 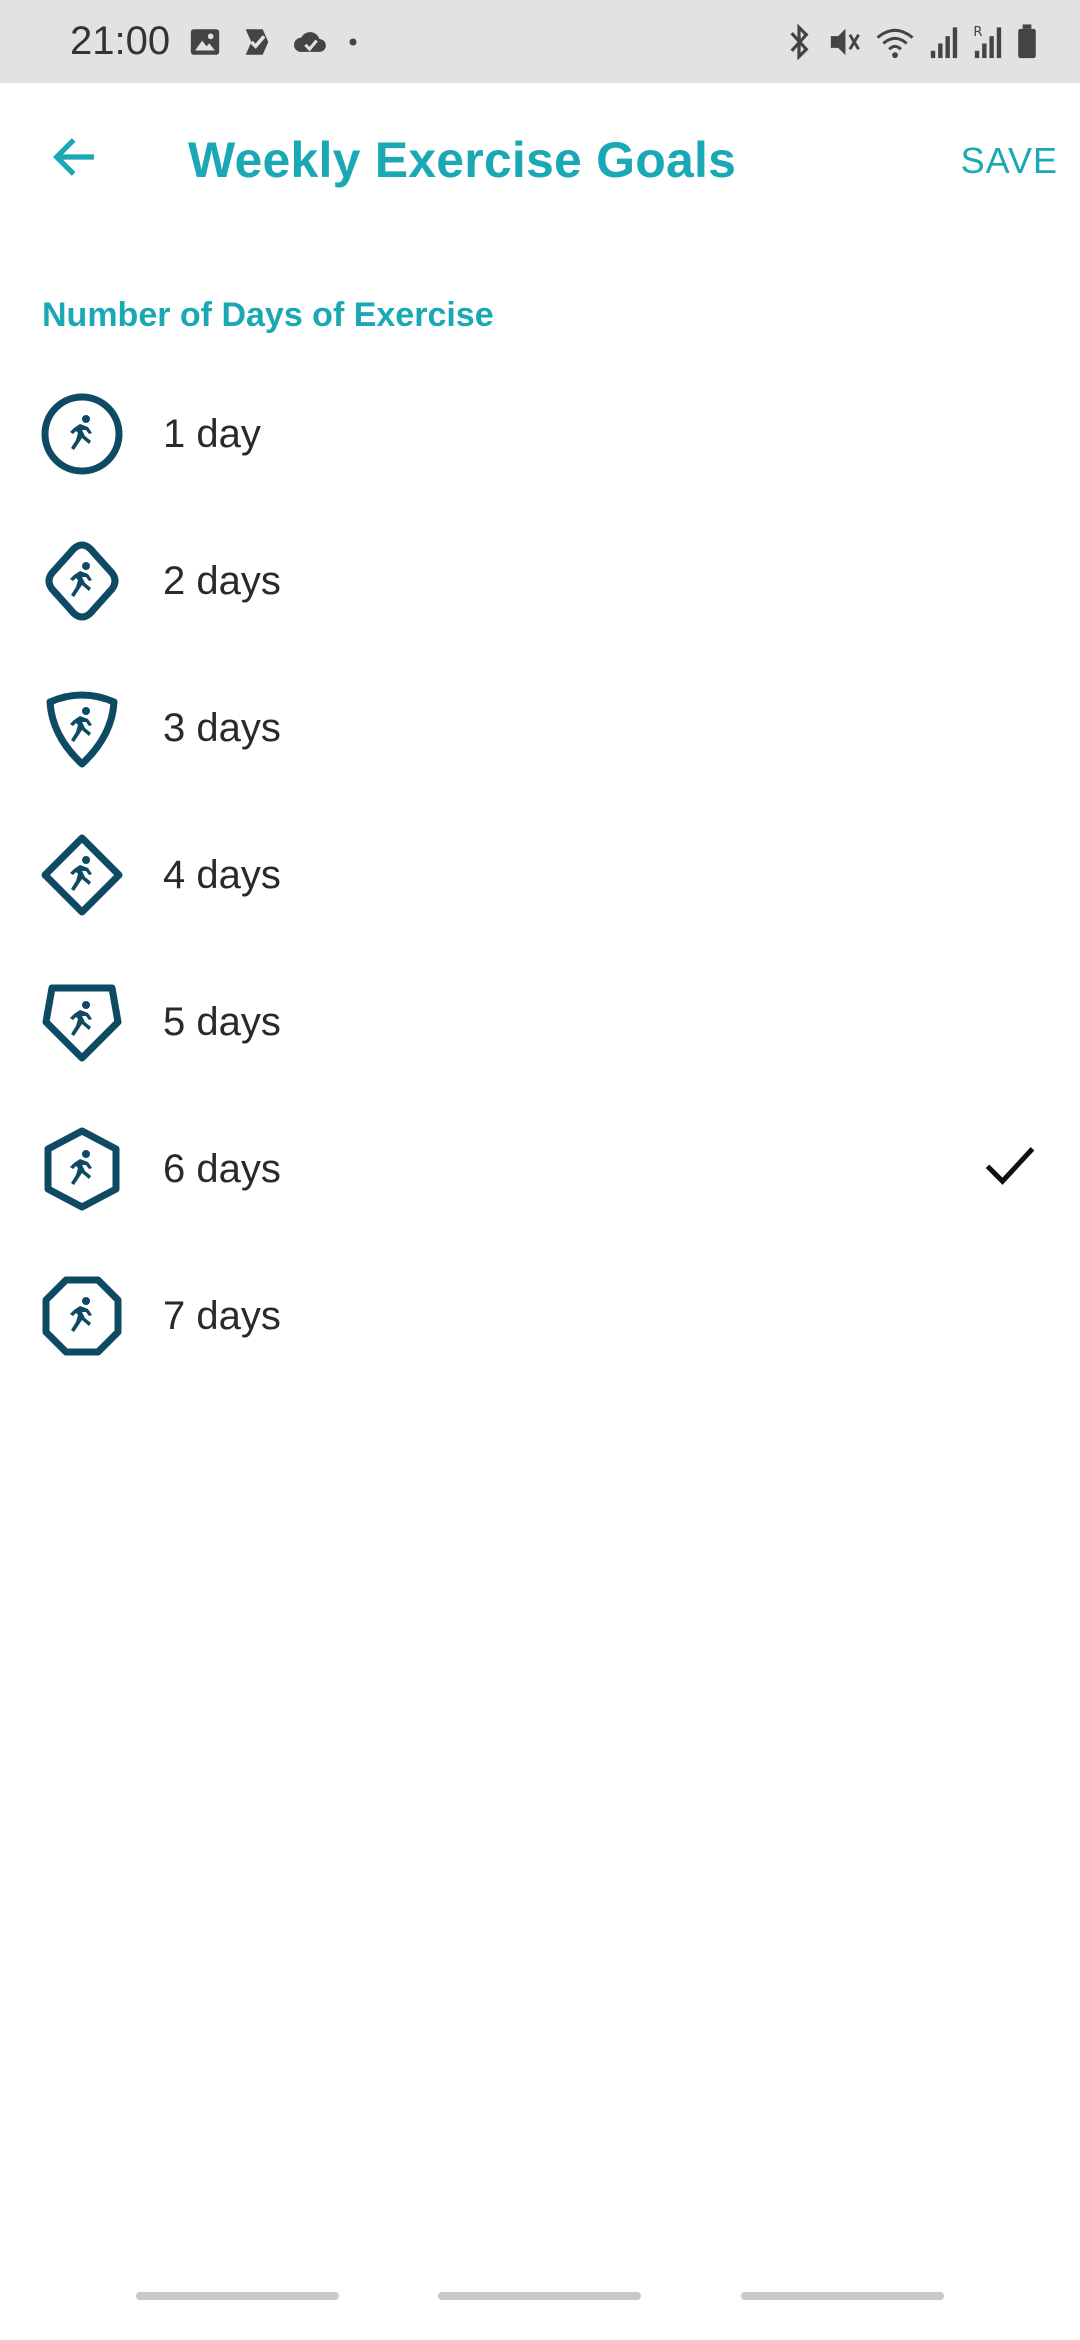 I want to click on image-icon, so click(x=205, y=42).